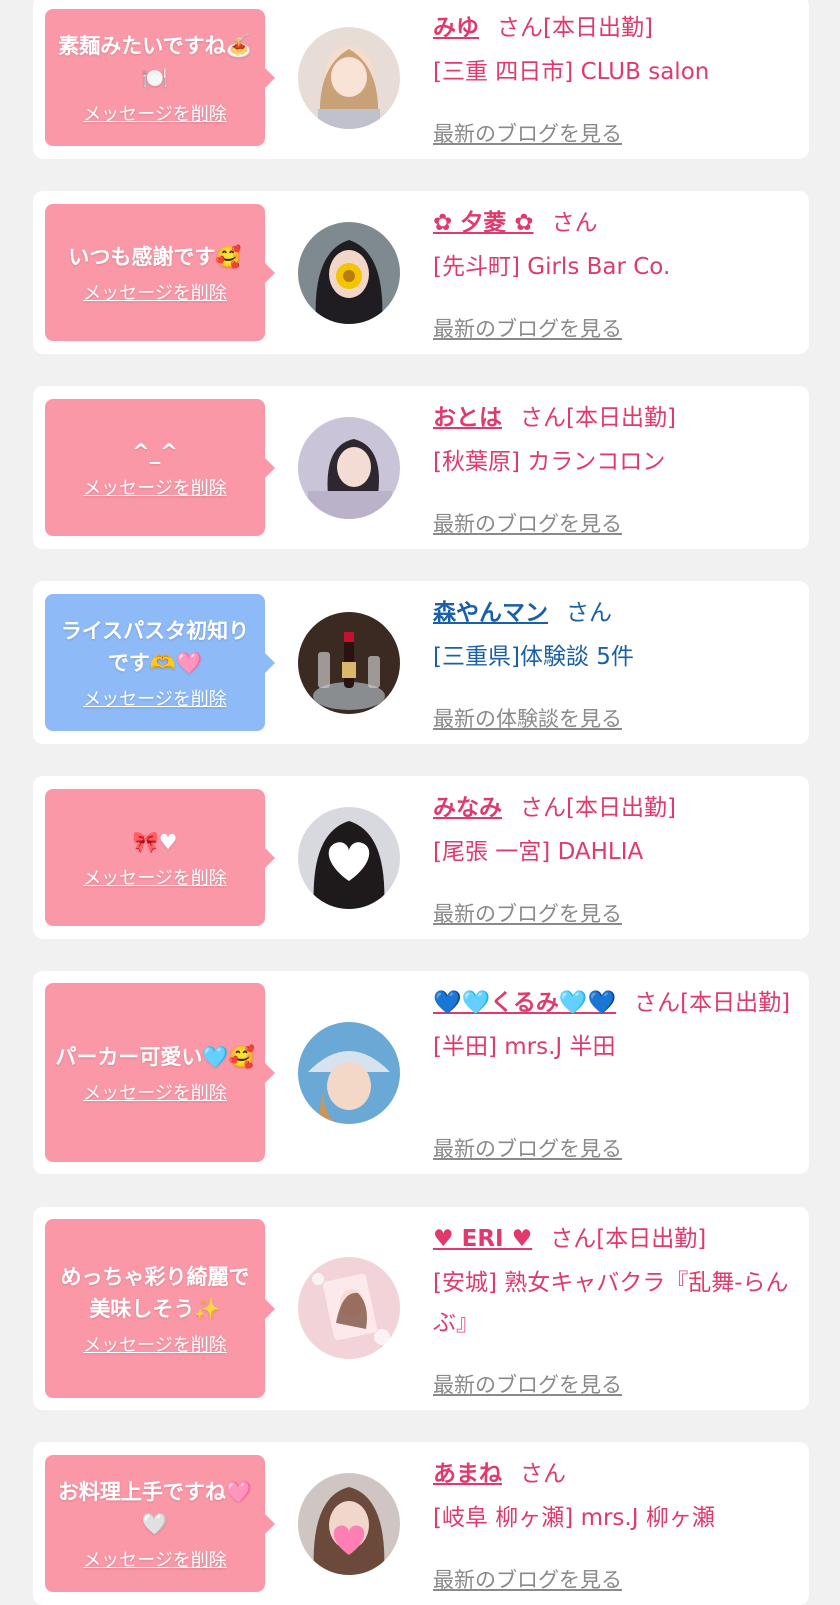  Describe the element at coordinates (615, 657) in the screenshot. I see `shop-link: [三重県]体験談 5件` at that location.